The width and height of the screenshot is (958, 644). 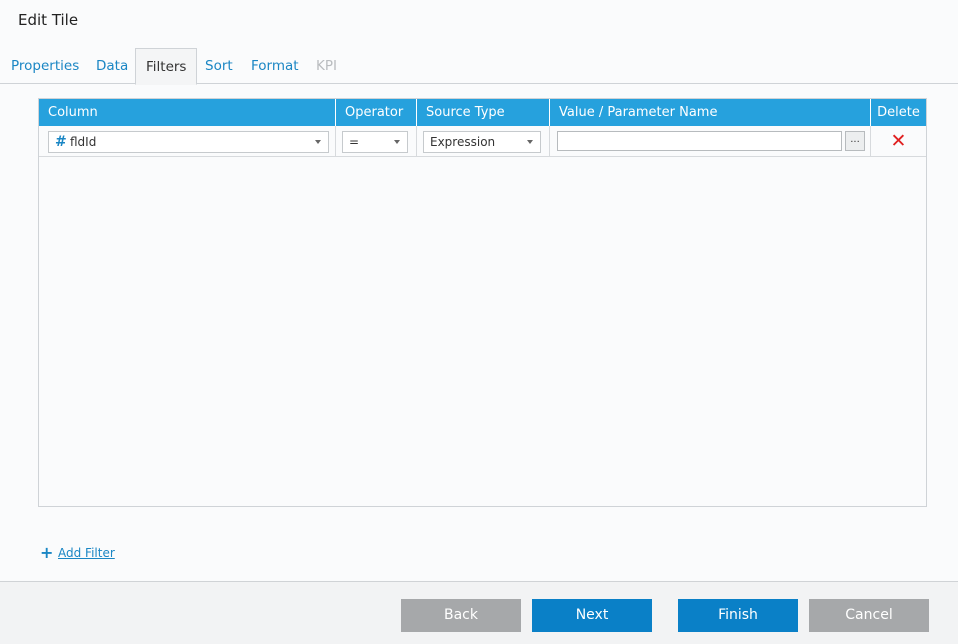 I want to click on tab-kpi: KPI, so click(x=326, y=66).